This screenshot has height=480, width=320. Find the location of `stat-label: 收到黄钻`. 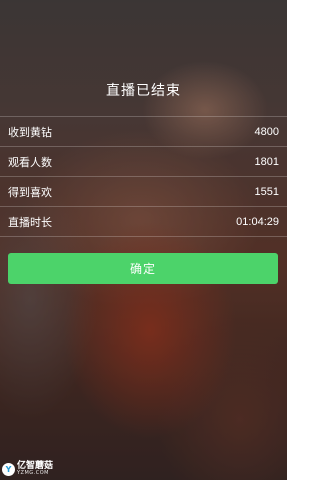

stat-label: 收到黄钻 is located at coordinates (30, 132).